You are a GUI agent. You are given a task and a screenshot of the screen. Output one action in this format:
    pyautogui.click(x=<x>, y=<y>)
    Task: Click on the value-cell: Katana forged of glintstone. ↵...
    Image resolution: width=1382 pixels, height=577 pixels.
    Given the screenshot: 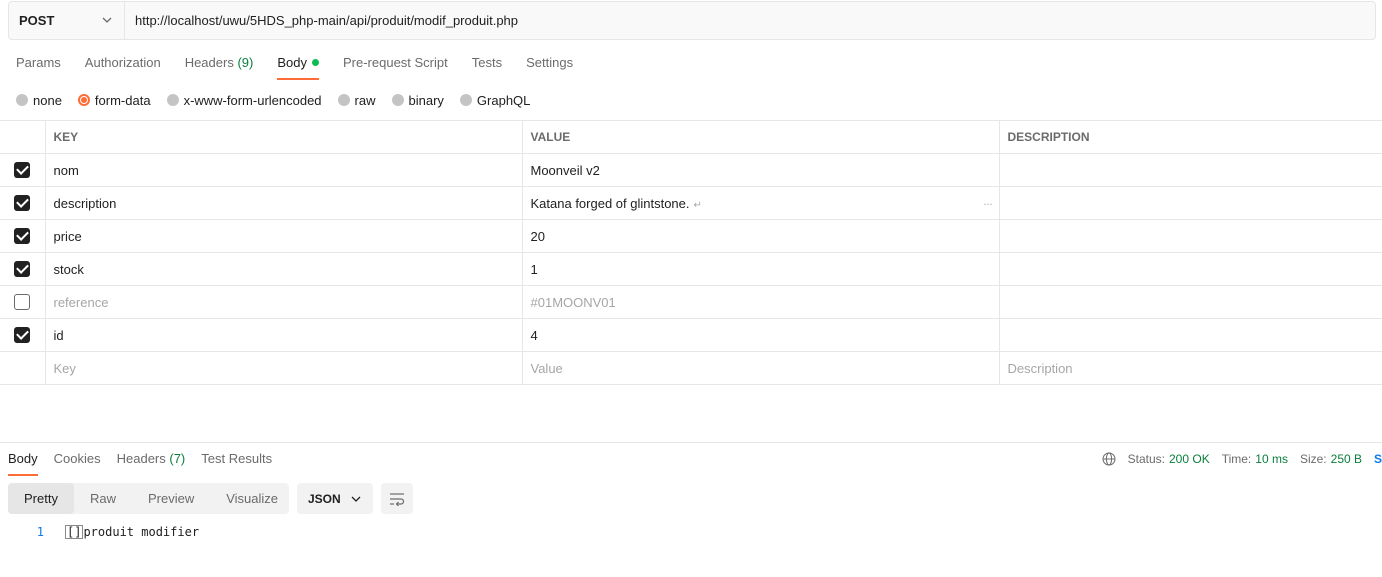 What is the action you would take?
    pyautogui.click(x=761, y=203)
    